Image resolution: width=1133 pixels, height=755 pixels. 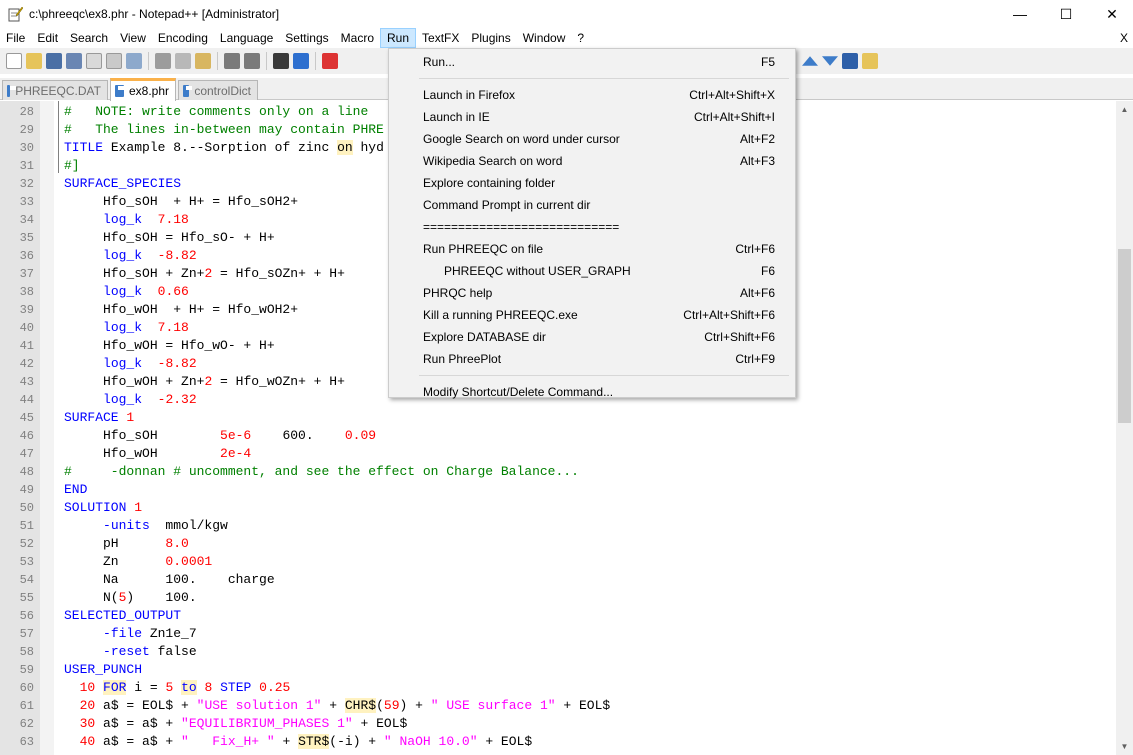 What do you see at coordinates (1124, 428) in the screenshot?
I see `vertical-scrollbar: ▲ ▼` at bounding box center [1124, 428].